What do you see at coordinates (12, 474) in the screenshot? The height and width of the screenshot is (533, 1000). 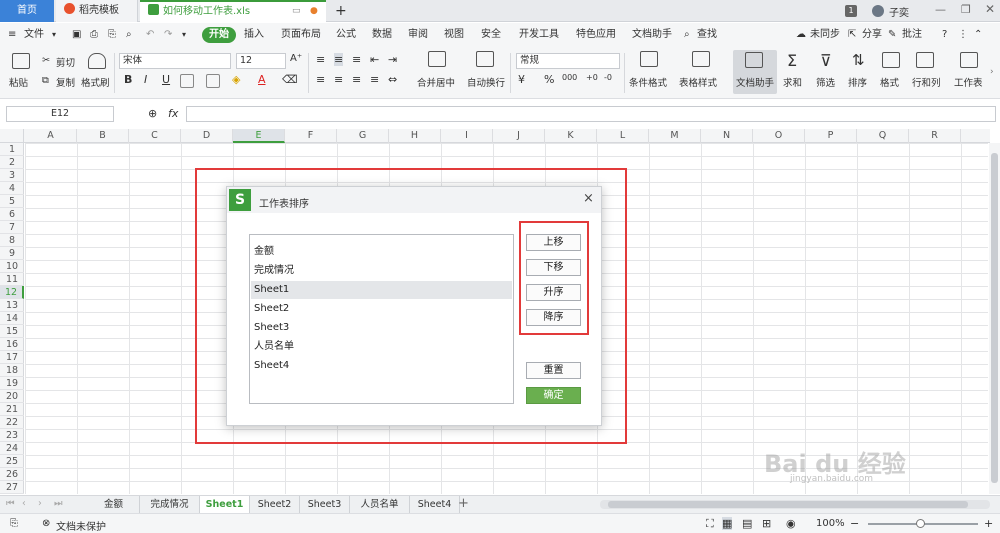 I see `row-header: 26` at bounding box center [12, 474].